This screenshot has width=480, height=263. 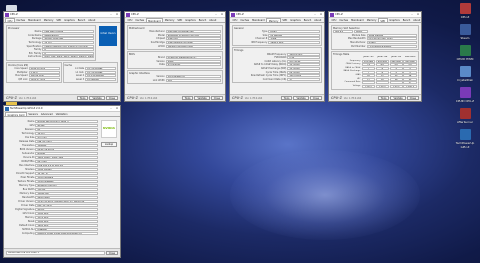 I want to click on desktop-icon: CPUID CPU-Z, so click(x=465, y=95).